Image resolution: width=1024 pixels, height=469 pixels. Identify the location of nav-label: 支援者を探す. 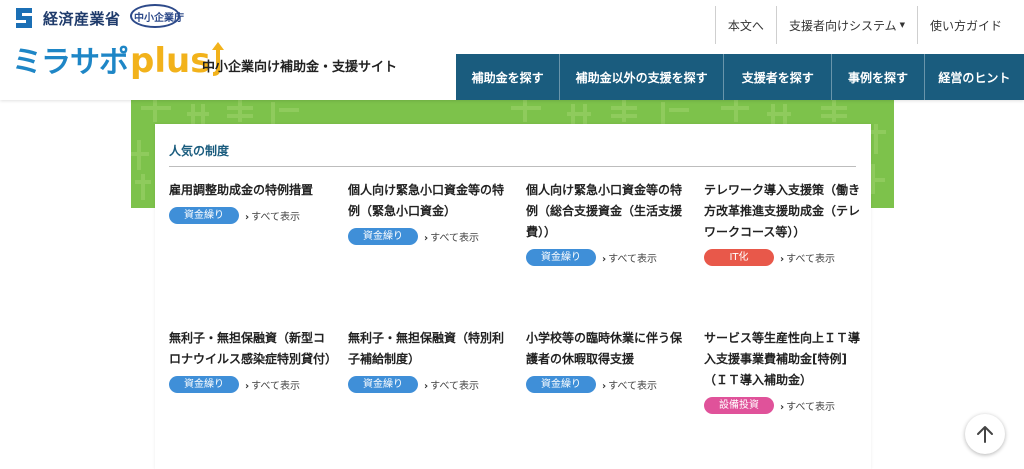
(777, 77).